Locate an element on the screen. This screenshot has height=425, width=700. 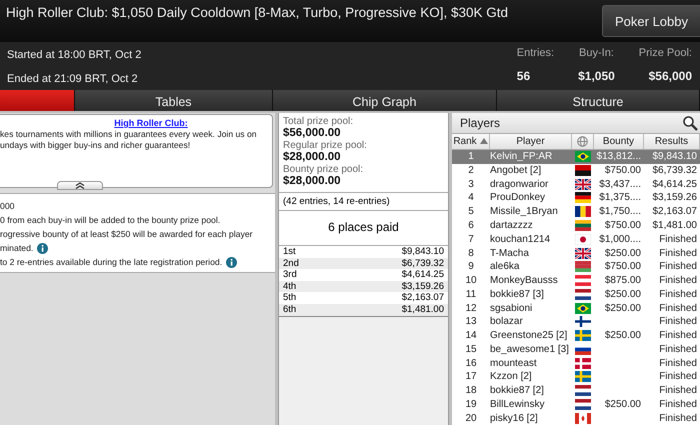
column-header: Player is located at coordinates (531, 141).